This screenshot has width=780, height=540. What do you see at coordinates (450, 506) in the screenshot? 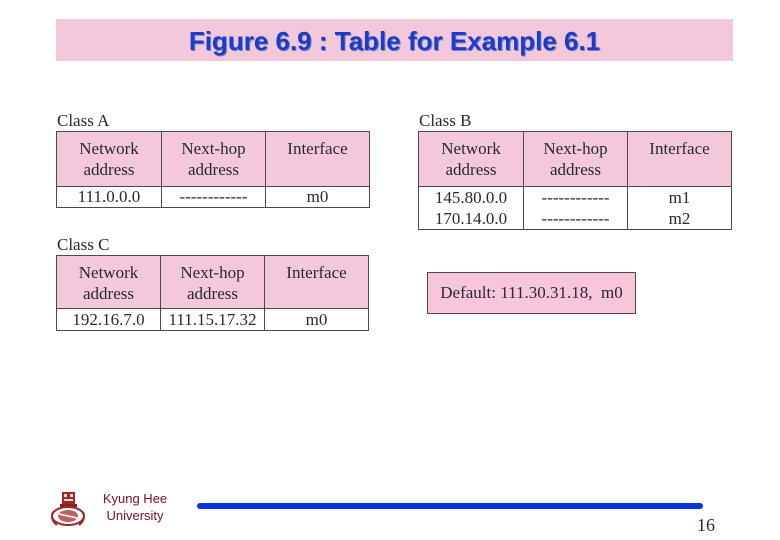
I see `footer-divider` at bounding box center [450, 506].